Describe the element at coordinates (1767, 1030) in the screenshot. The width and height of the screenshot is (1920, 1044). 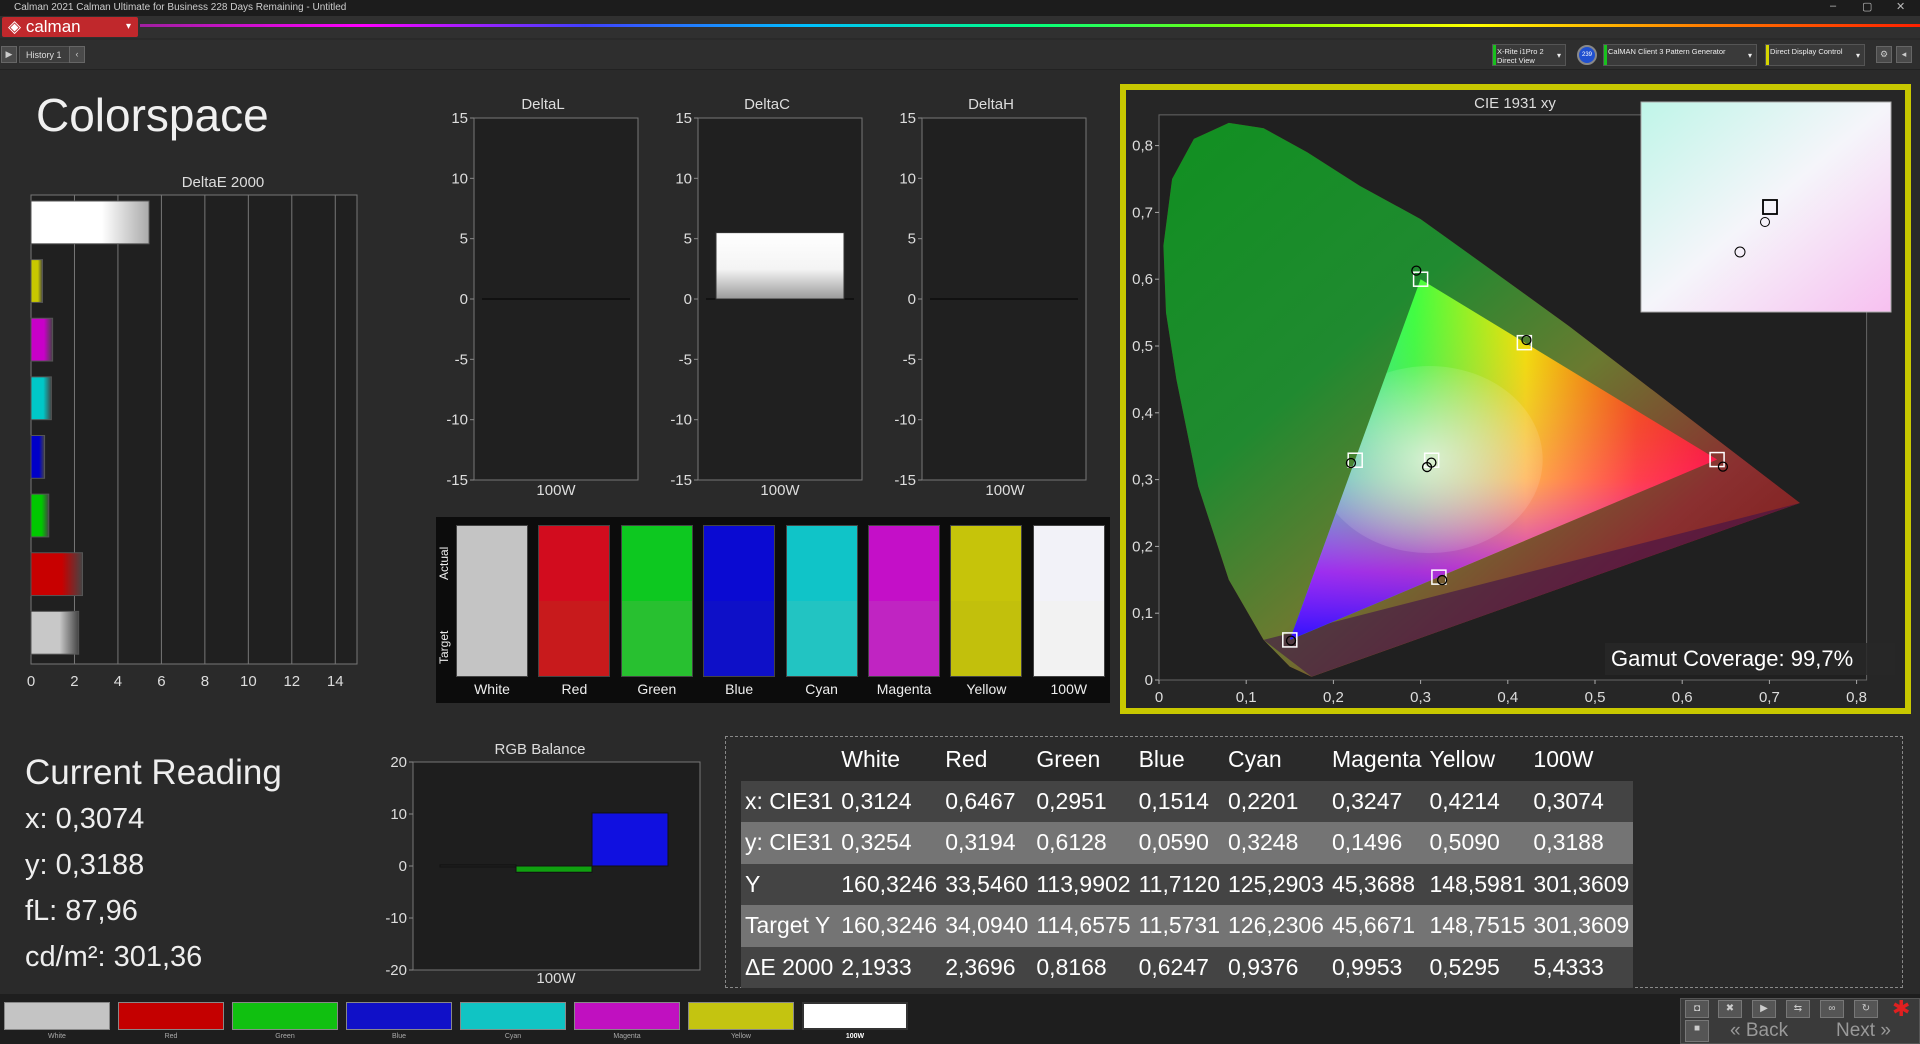
I see `back-label: Back` at that location.